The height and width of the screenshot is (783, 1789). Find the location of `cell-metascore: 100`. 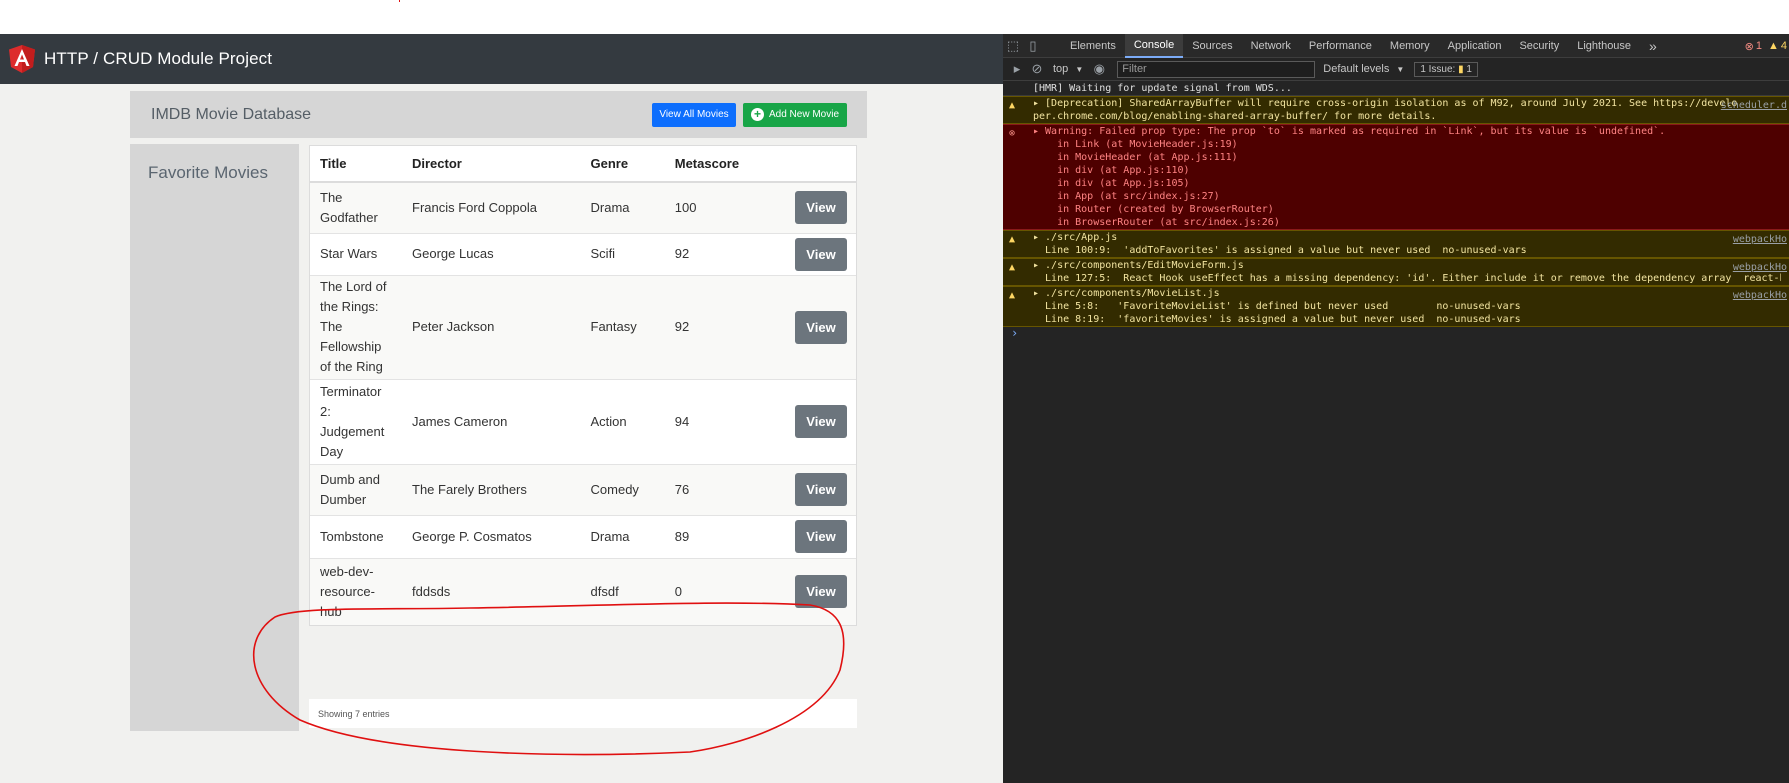

cell-metascore: 100 is located at coordinates (716, 207).